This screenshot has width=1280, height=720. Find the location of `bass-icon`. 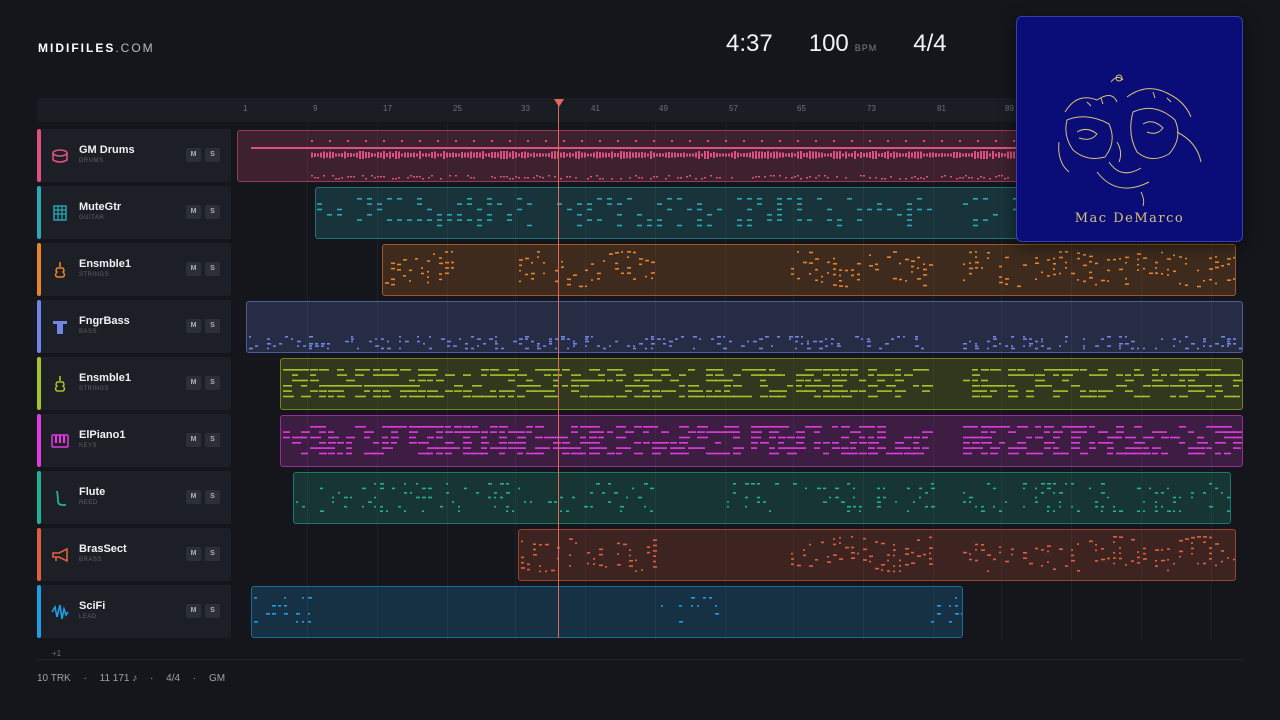

bass-icon is located at coordinates (60, 327).